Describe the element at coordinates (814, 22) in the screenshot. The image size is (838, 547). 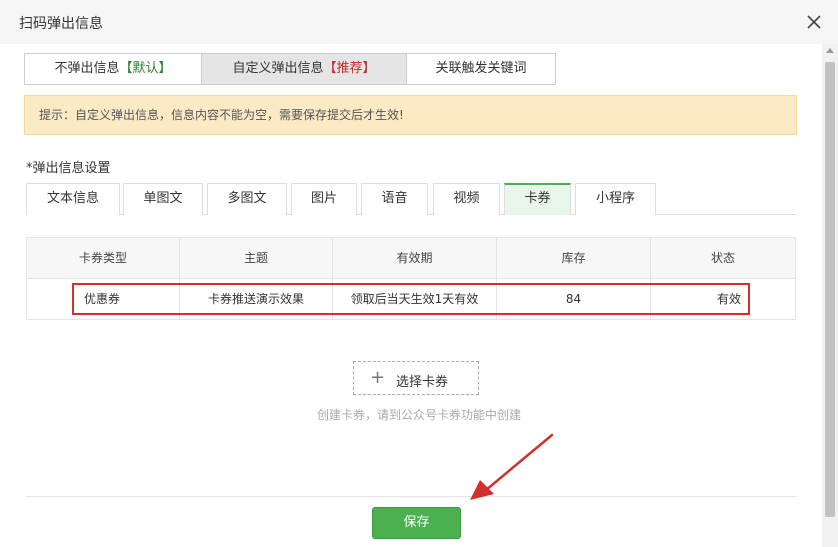
I see `close-icon` at that location.